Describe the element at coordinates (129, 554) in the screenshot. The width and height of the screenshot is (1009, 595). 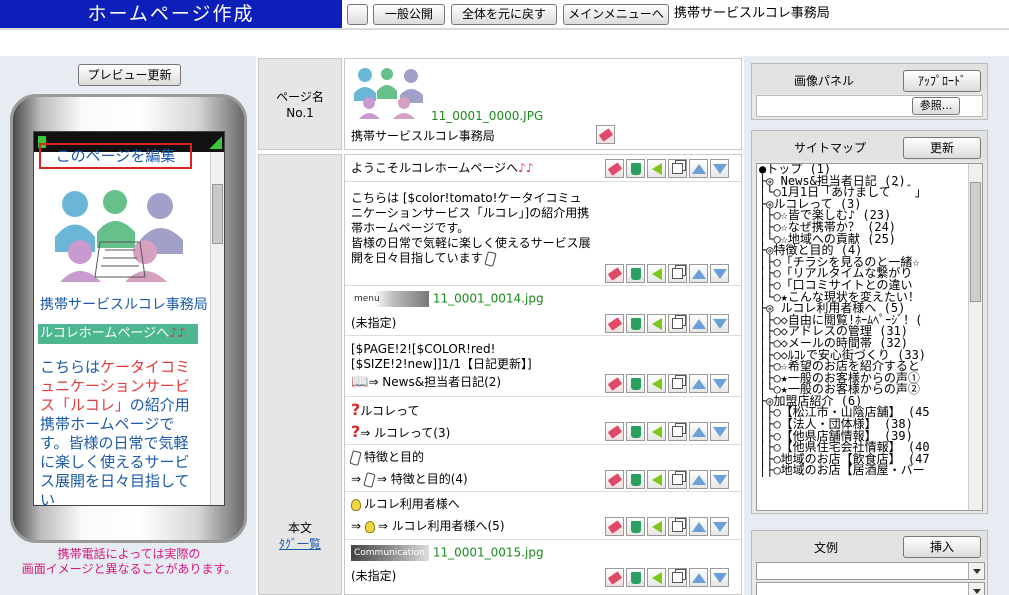
I see `preview-note-line1: 携帯電話によっては実際の` at that location.